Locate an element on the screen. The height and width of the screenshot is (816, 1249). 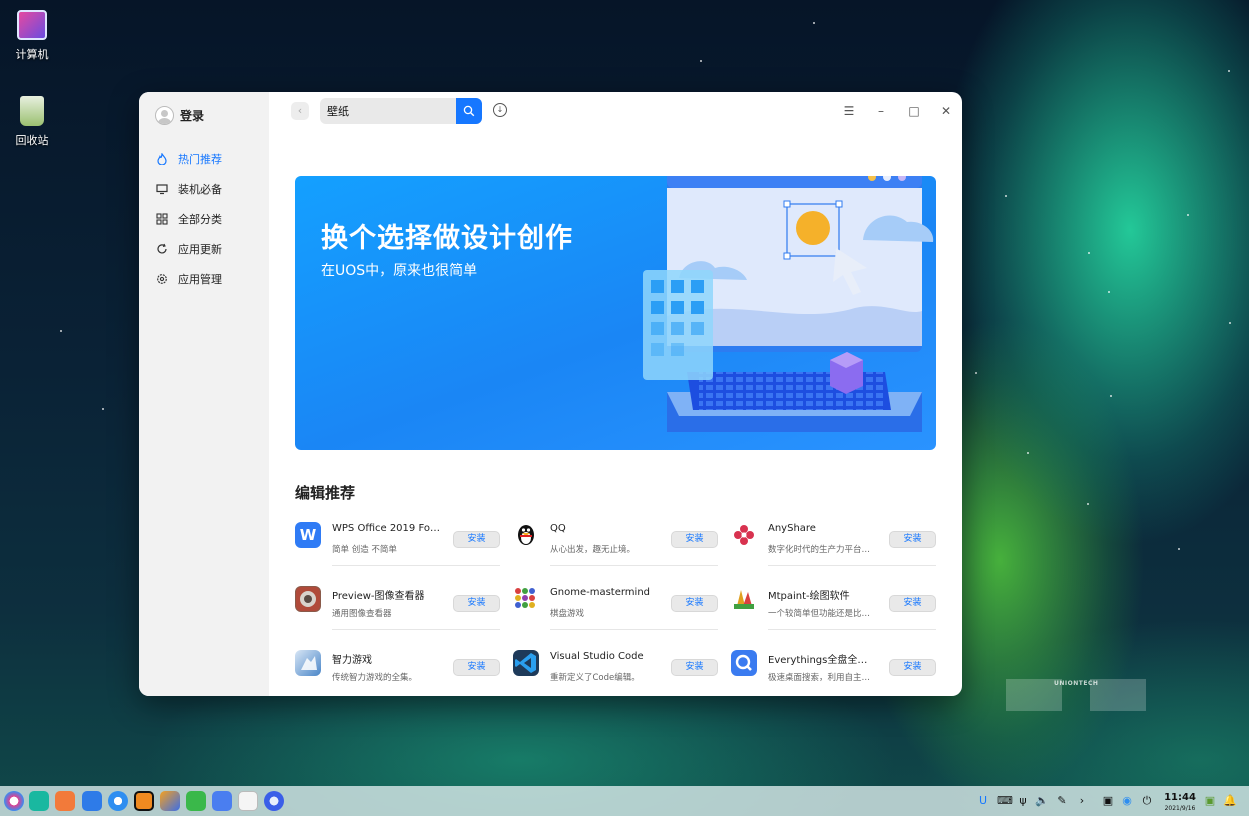
minimize-button: – is located at coordinates (881, 111).